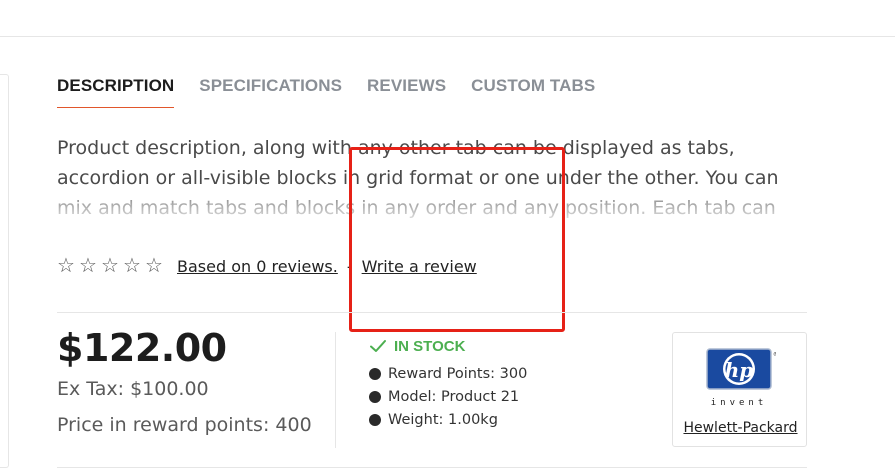 The height and width of the screenshot is (468, 895). Describe the element at coordinates (430, 346) in the screenshot. I see `stock-label: IN STOCK` at that location.